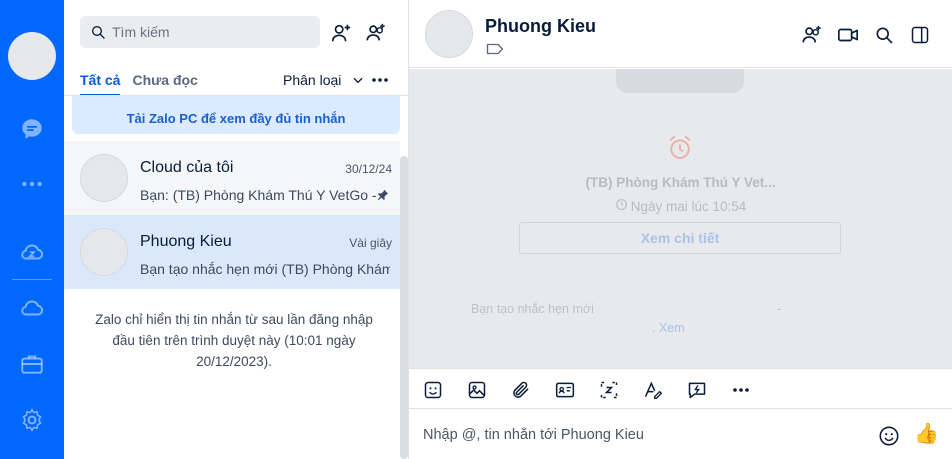 This screenshot has height=459, width=952. I want to click on chat-icon, so click(32, 129).